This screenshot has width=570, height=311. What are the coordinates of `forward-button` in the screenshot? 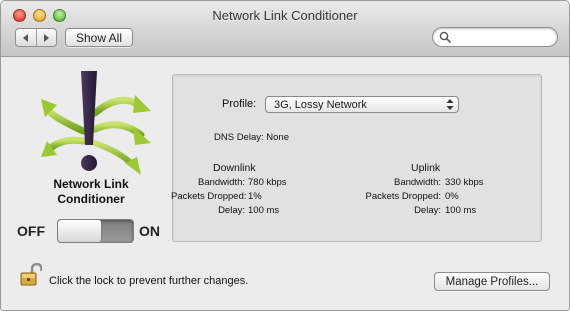 It's located at (46, 37).